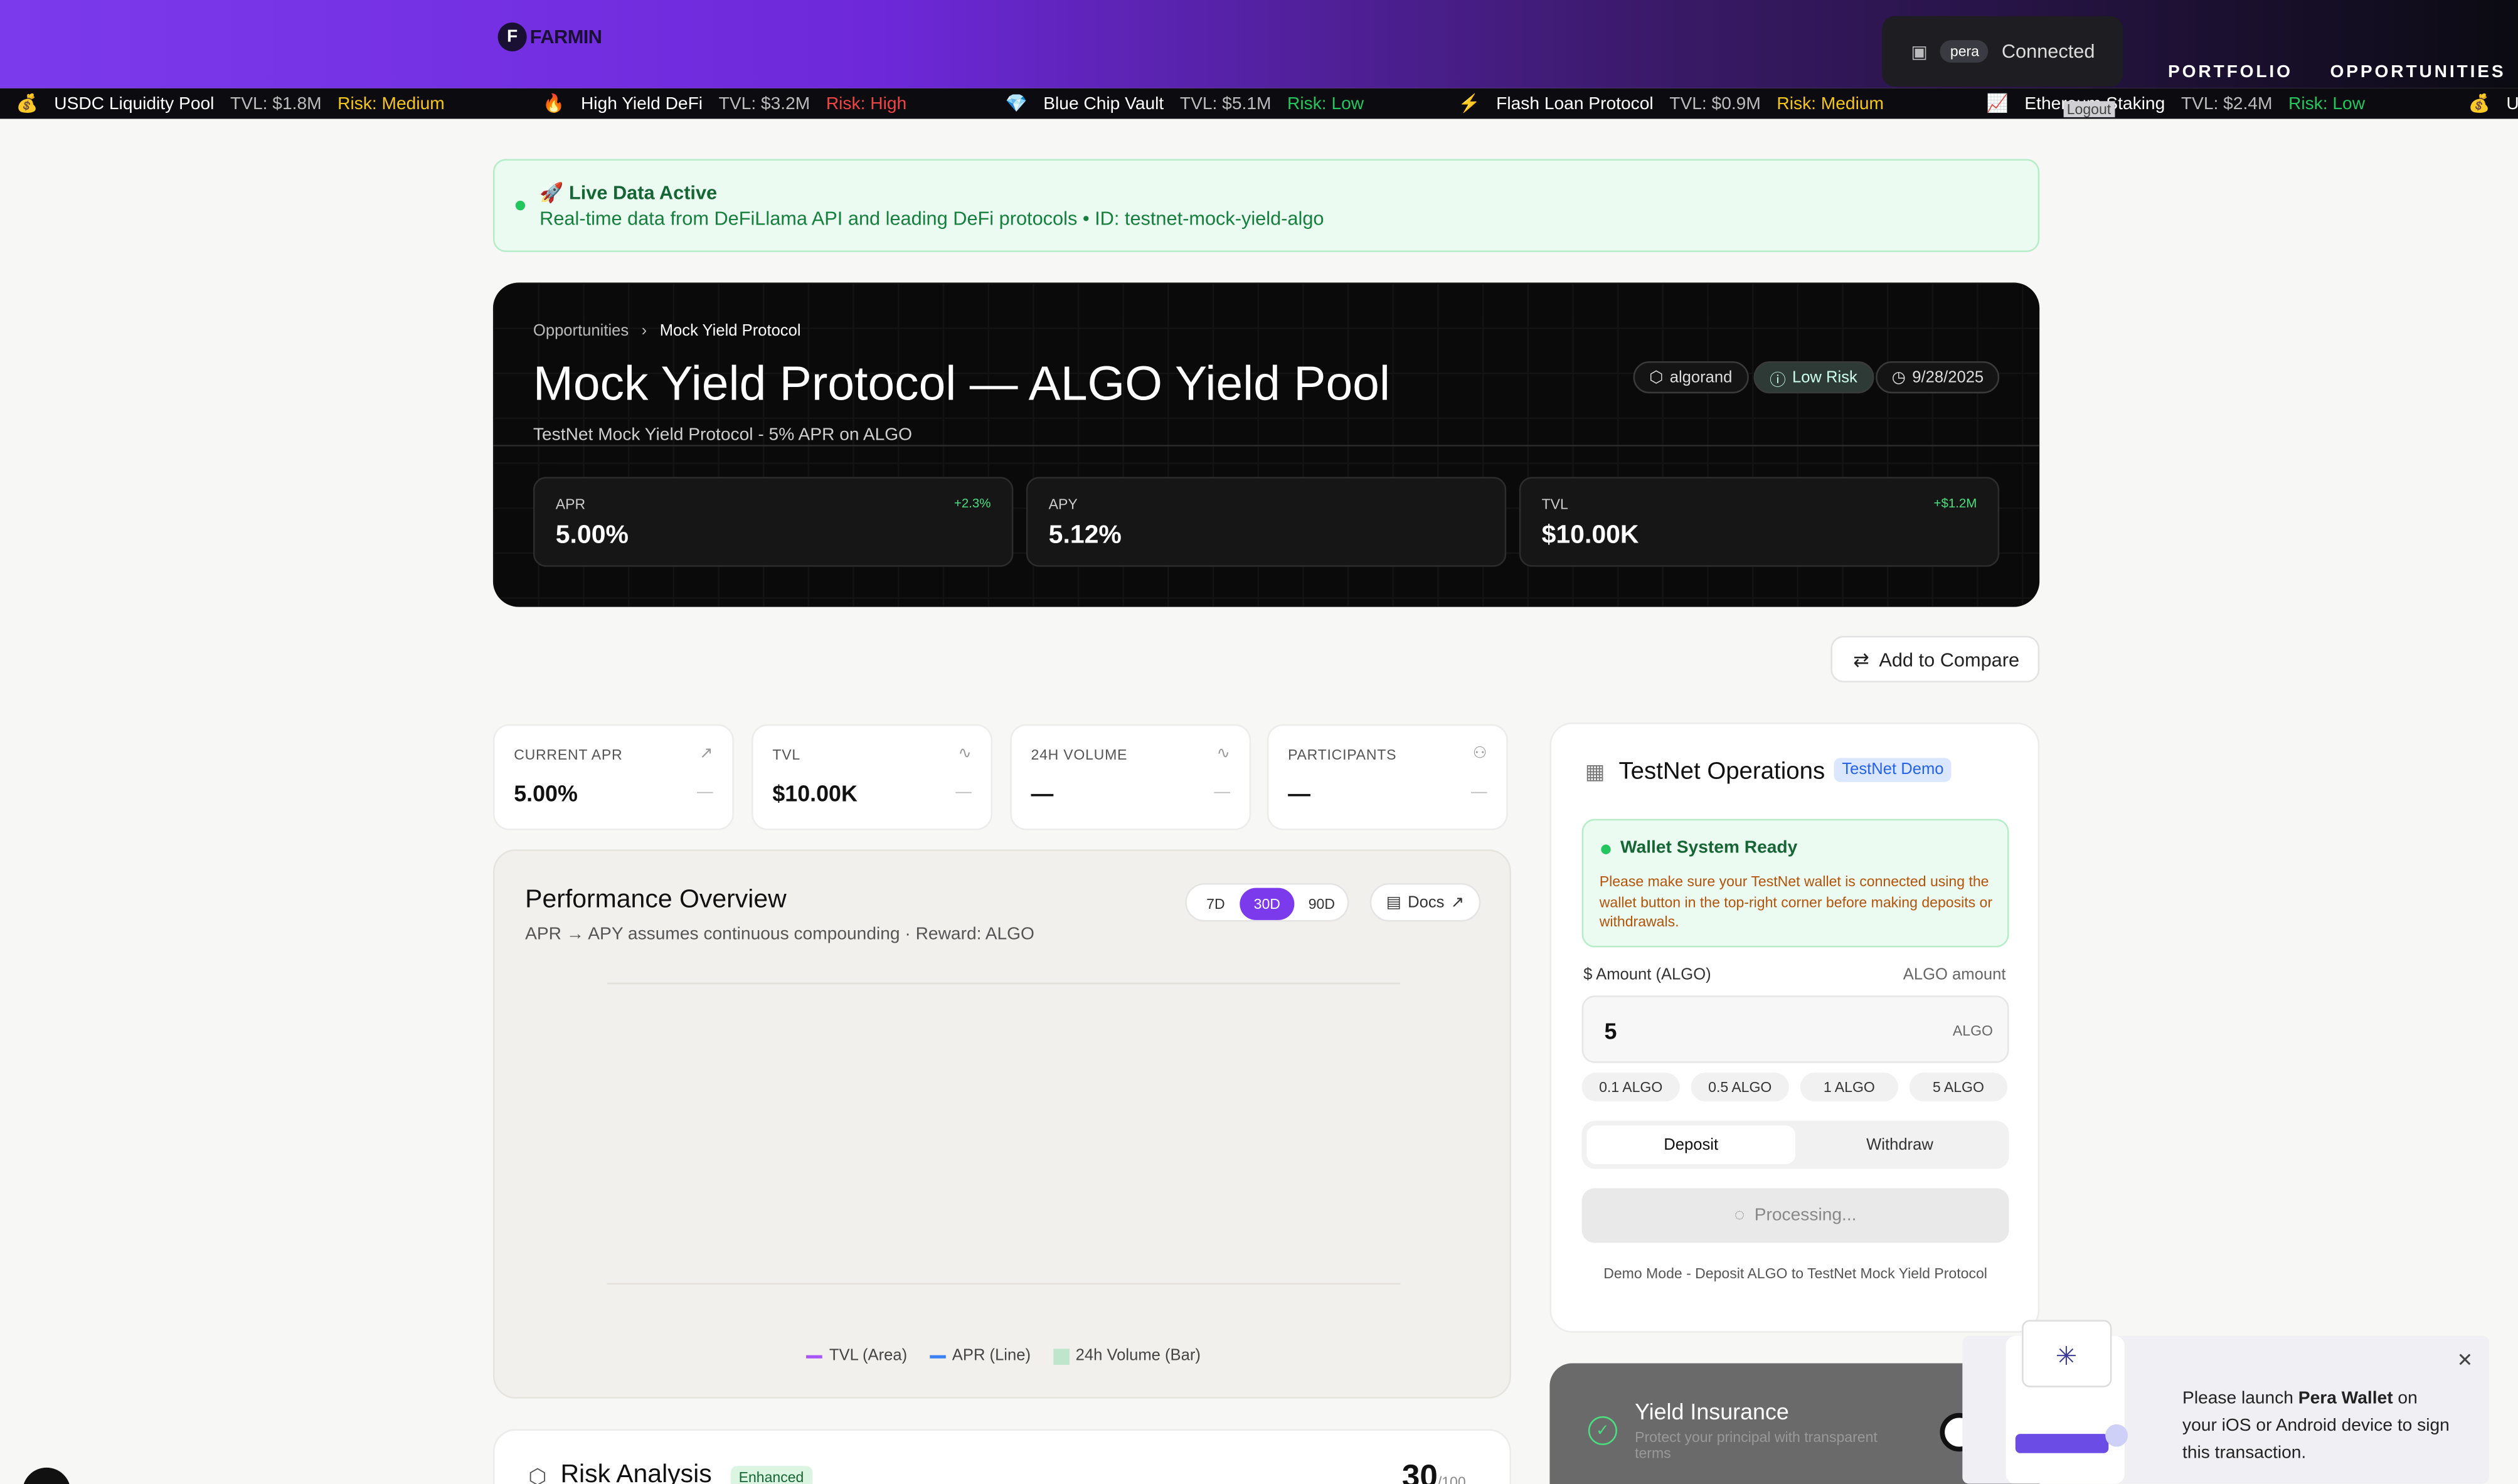 The height and width of the screenshot is (1484, 2518). I want to click on date-pill: ◷ 9/28/2025, so click(1938, 377).